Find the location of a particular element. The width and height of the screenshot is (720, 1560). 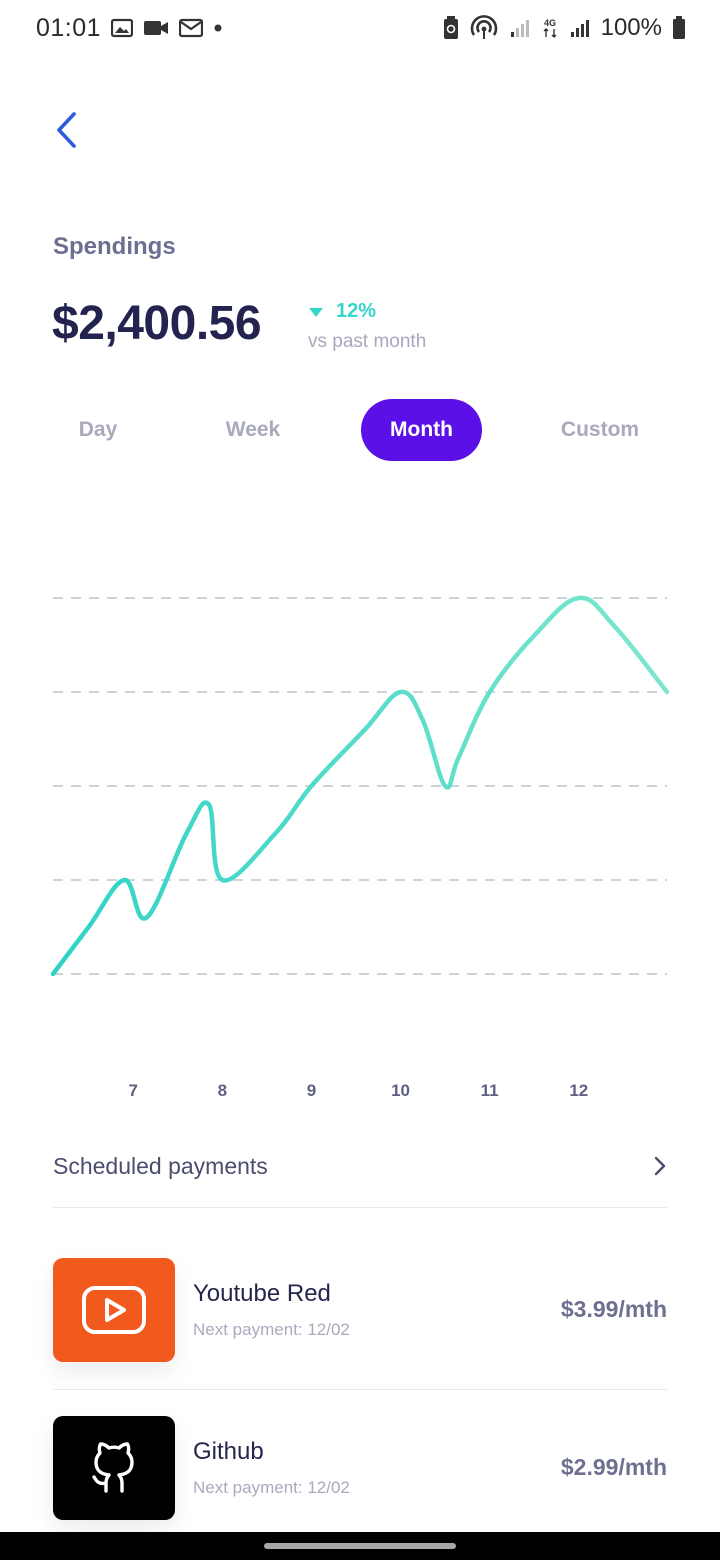

payment-row-github: Github Next payment: 12/02 $2.99/mth is located at coordinates (360, 1468).